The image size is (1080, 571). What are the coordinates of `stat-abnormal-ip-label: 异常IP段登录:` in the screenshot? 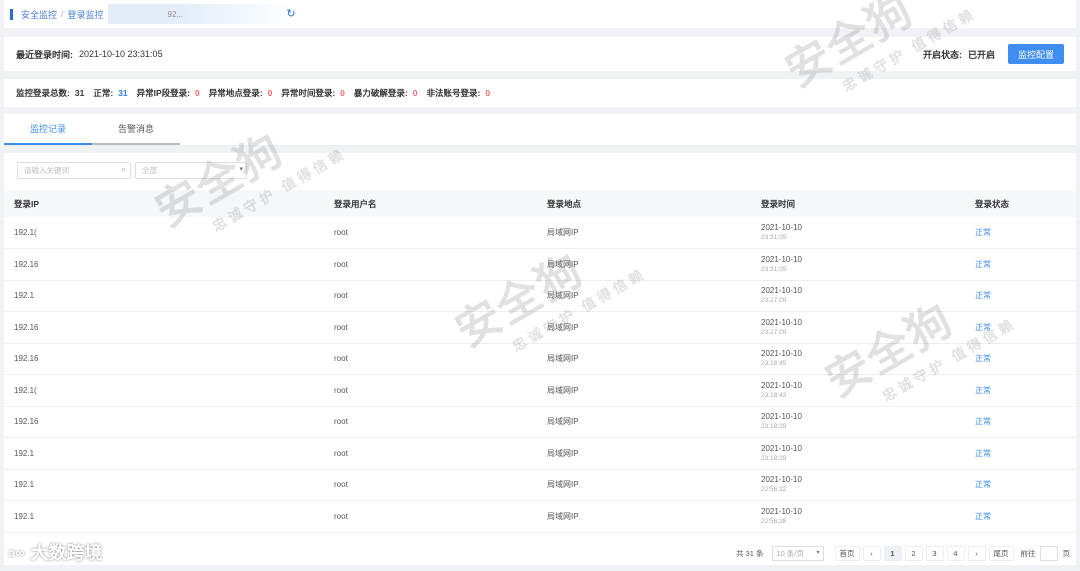 It's located at (163, 93).